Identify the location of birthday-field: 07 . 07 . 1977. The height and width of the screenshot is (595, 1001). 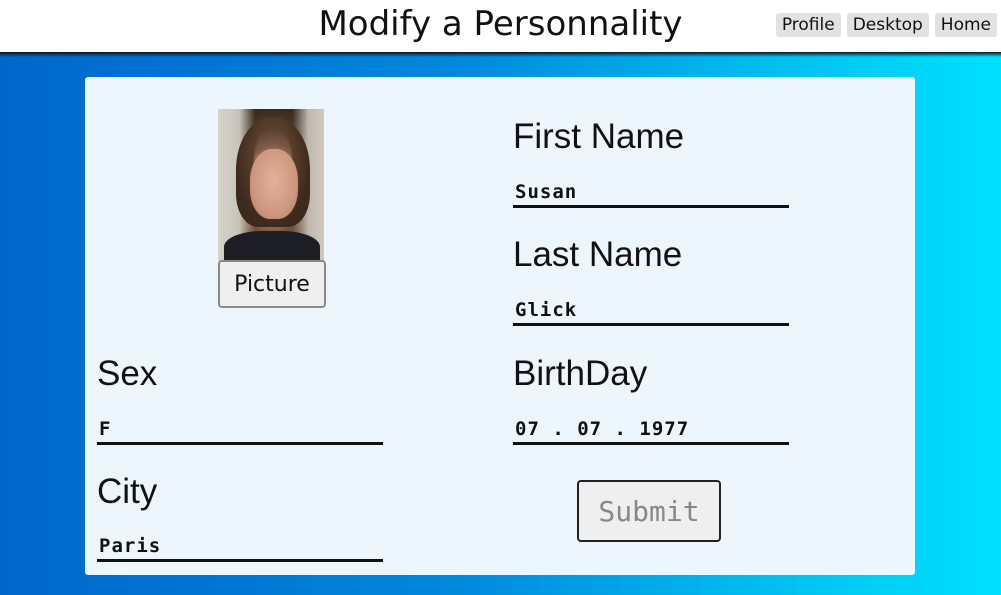
(651, 430).